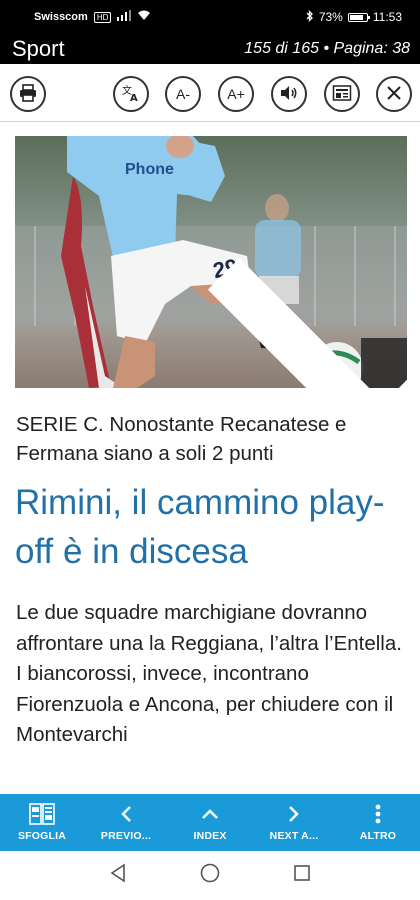 Image resolution: width=420 pixels, height=900 pixels. I want to click on chevron-right-icon, so click(294, 814).